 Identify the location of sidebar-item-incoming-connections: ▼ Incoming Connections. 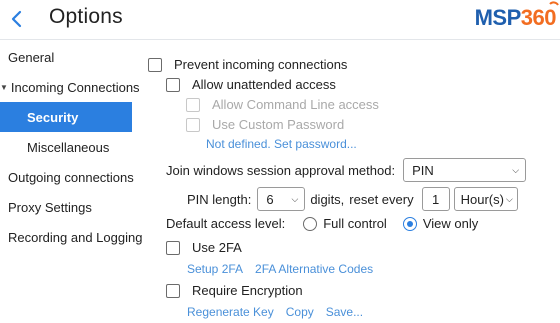
(70, 87).